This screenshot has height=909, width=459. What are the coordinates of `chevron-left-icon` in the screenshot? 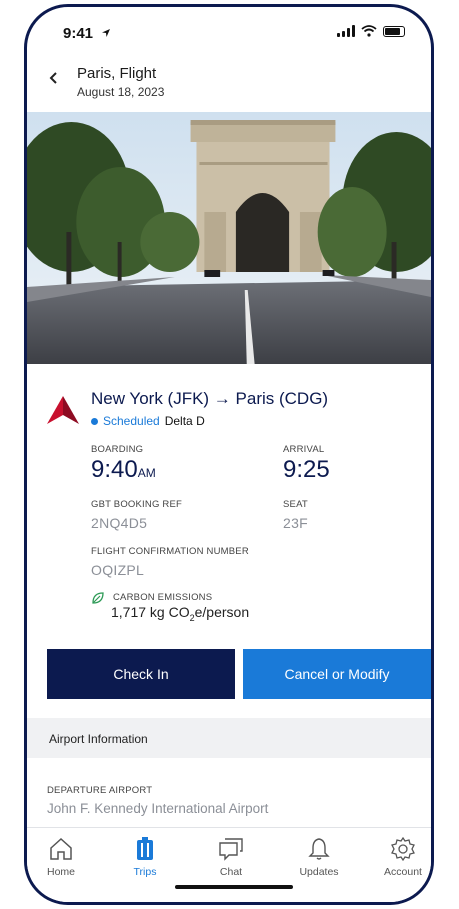 It's located at (54, 78).